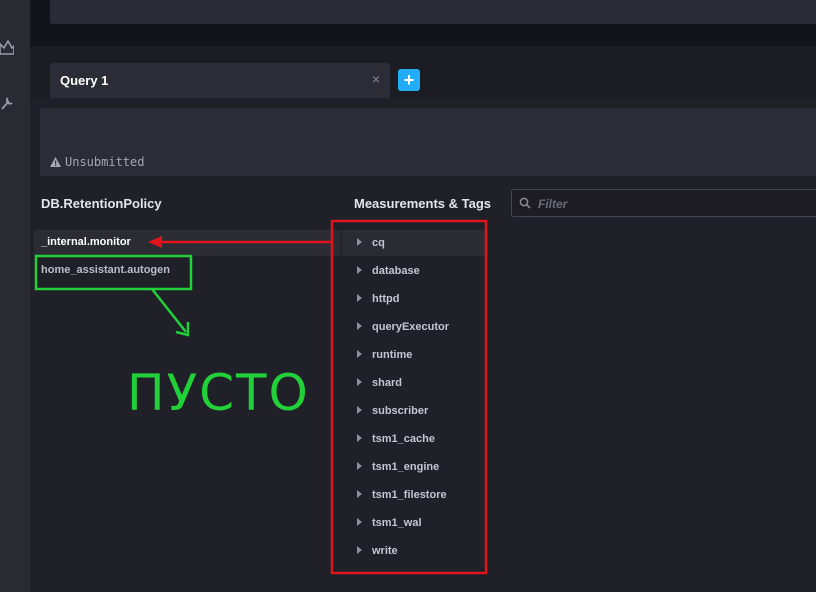 The height and width of the screenshot is (592, 816). Describe the element at coordinates (218, 393) in the screenshot. I see `annotation-text: ПУСТО` at that location.